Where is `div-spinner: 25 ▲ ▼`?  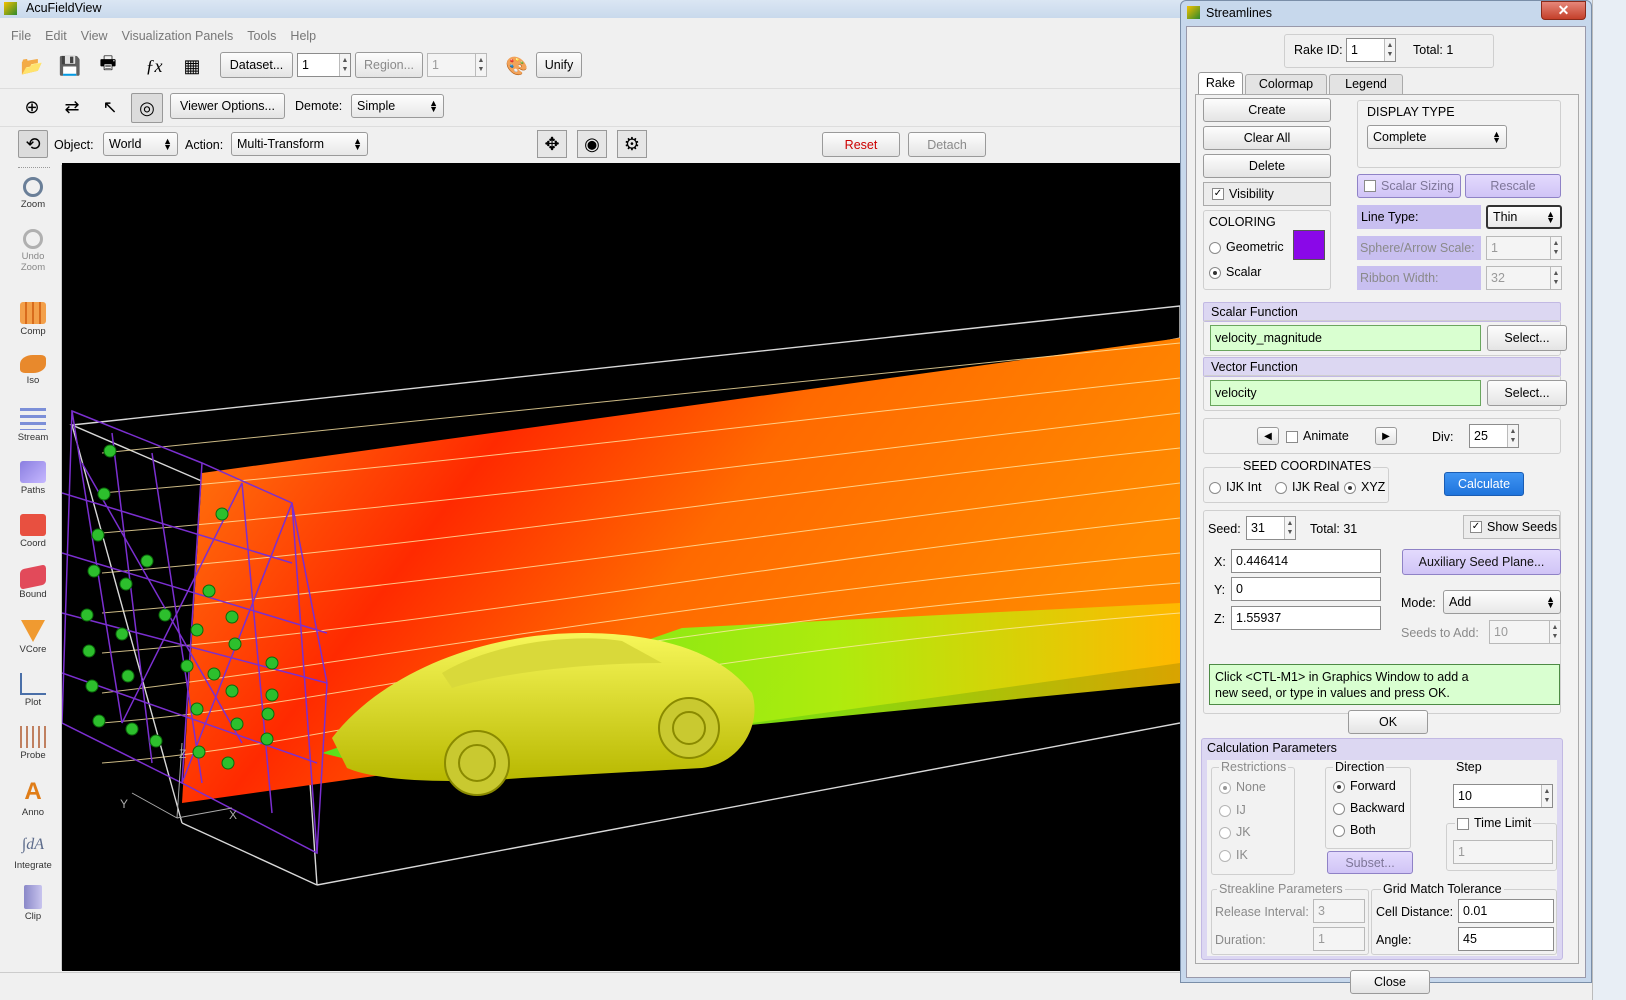 div-spinner: 25 ▲ ▼ is located at coordinates (1494, 436).